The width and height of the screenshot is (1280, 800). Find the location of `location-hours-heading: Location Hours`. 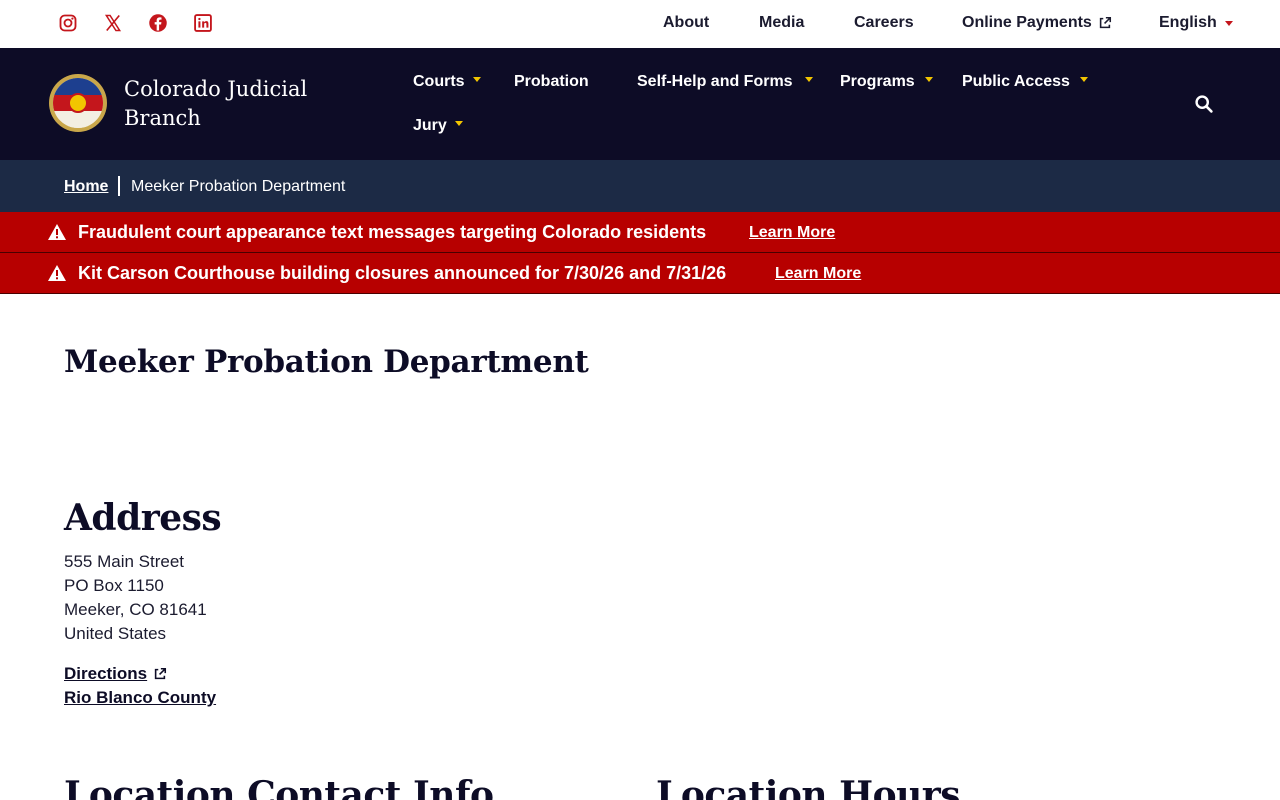

location-hours-heading: Location Hours is located at coordinates (808, 787).